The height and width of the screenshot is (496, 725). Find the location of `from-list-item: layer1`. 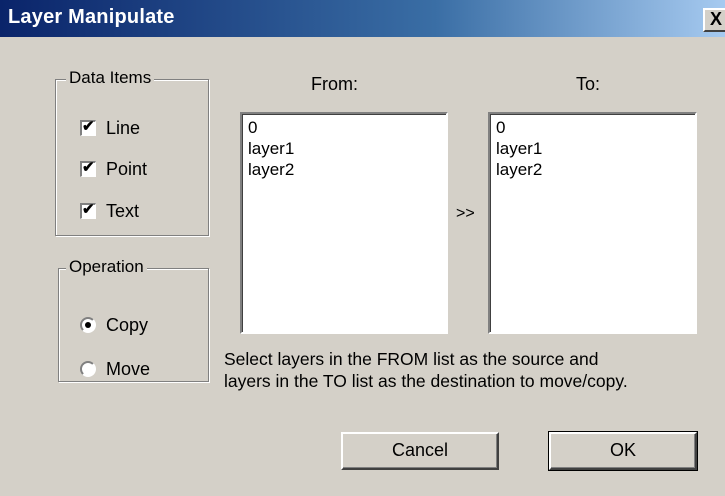

from-list-item: layer1 is located at coordinates (344, 148).